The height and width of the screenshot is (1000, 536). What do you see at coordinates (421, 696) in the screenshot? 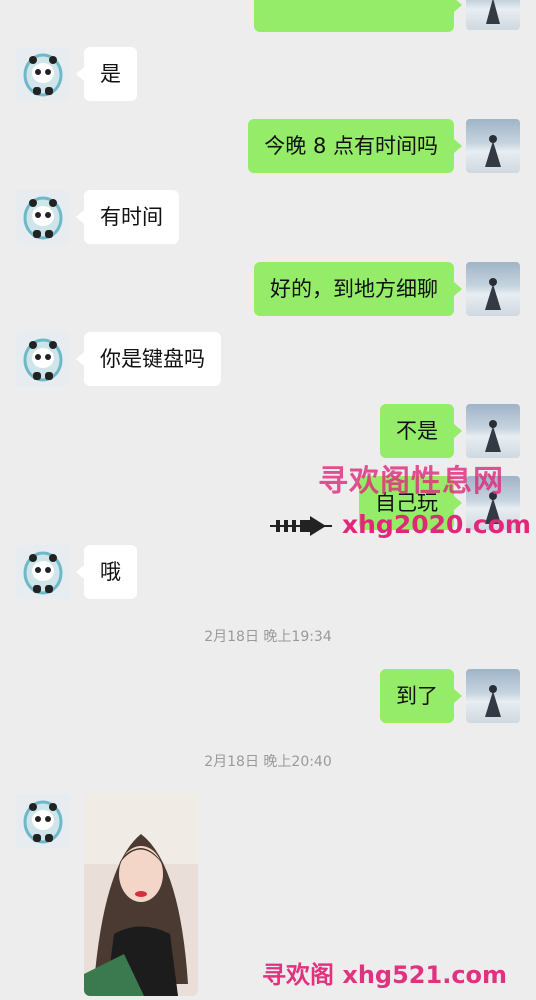
I see `message-bubble: 到了` at bounding box center [421, 696].